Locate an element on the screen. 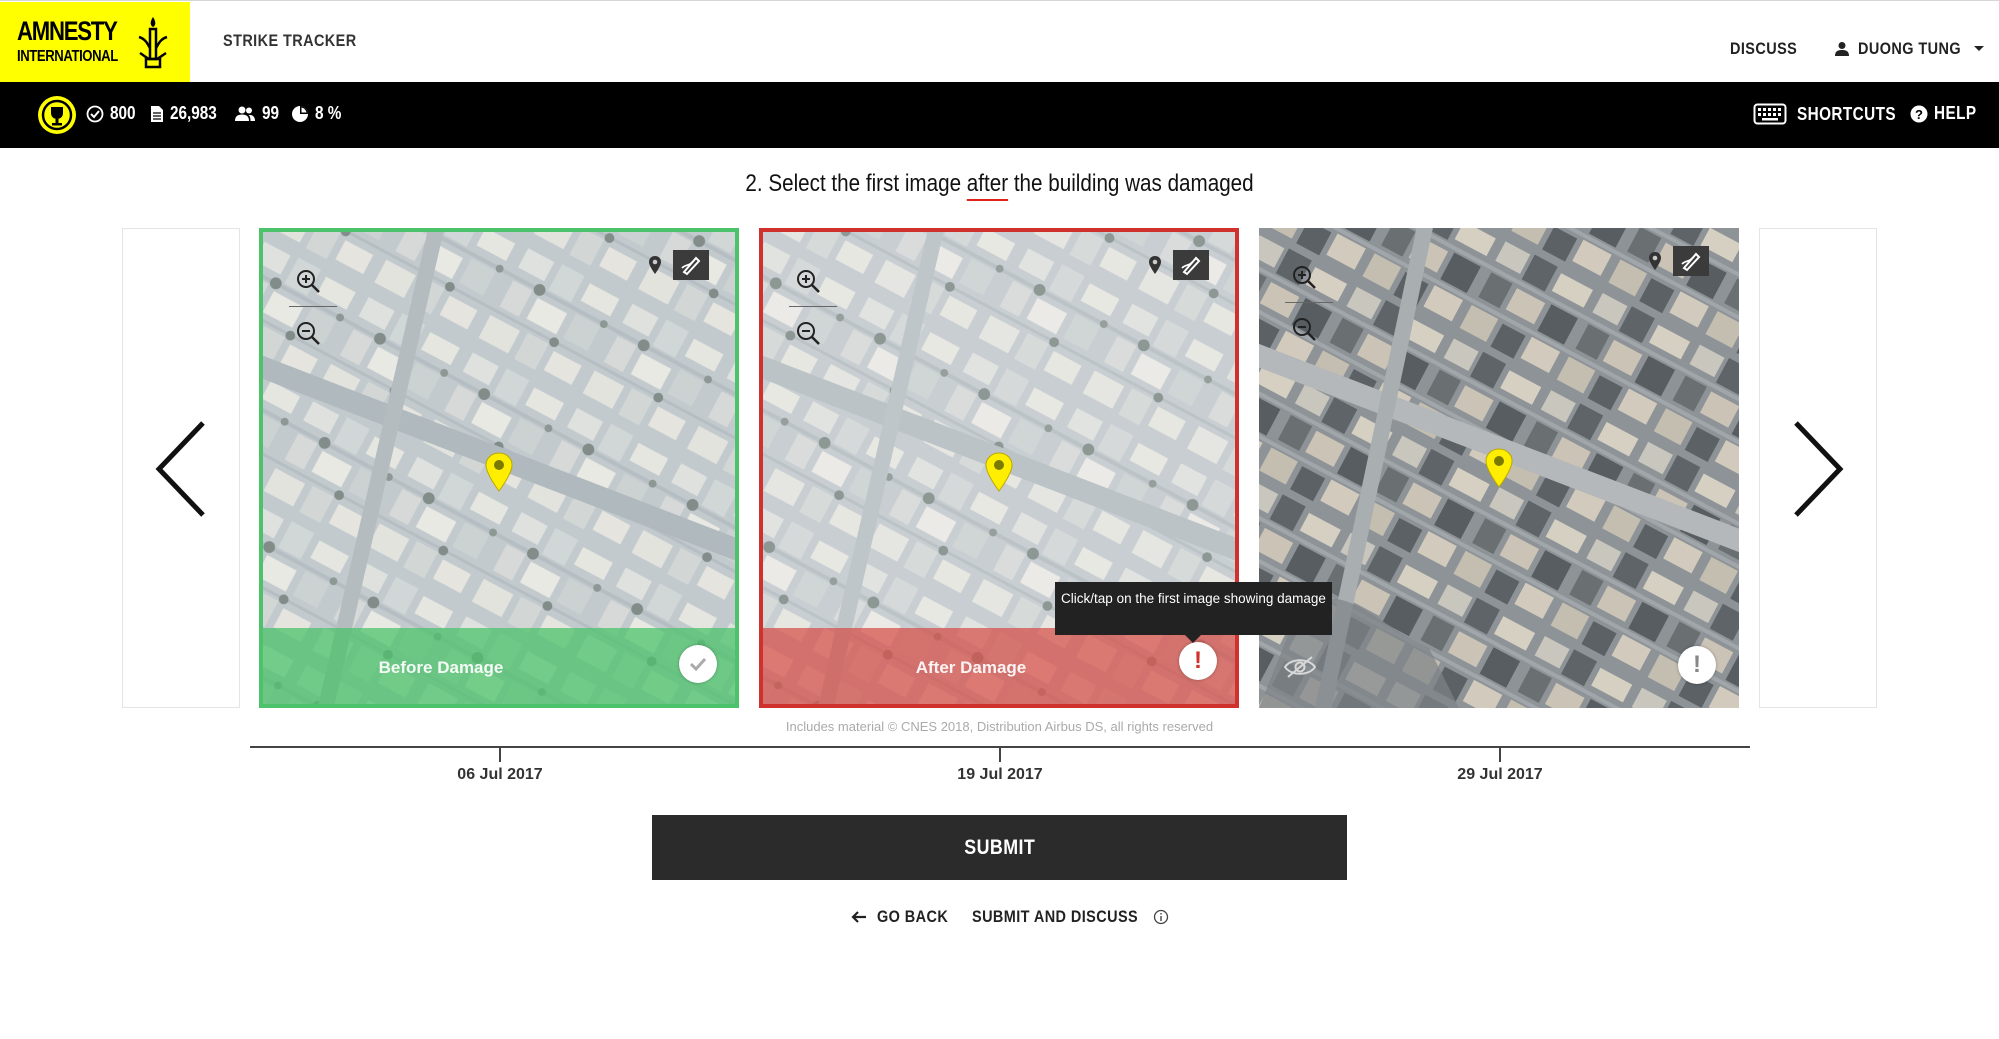 This screenshot has height=1039, width=1999. after-damage-label: After Damage is located at coordinates (971, 667).